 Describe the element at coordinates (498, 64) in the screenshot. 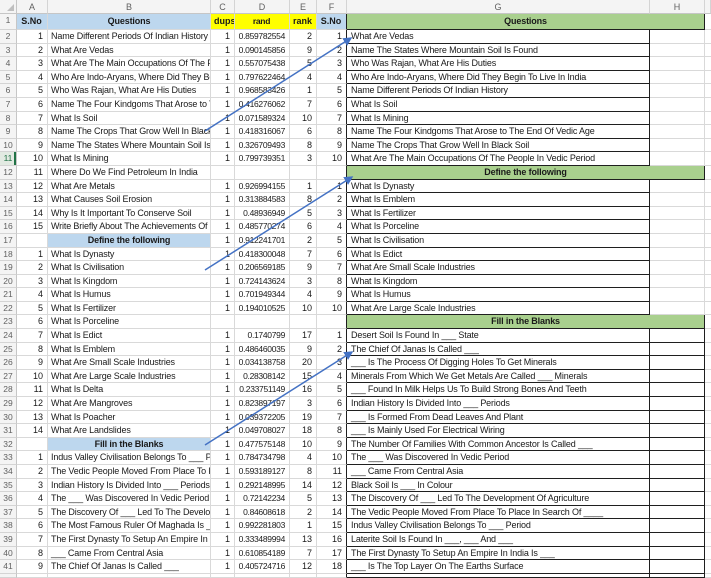

I see `cell-G4: Who Was Rajan, What Are His Duties` at that location.